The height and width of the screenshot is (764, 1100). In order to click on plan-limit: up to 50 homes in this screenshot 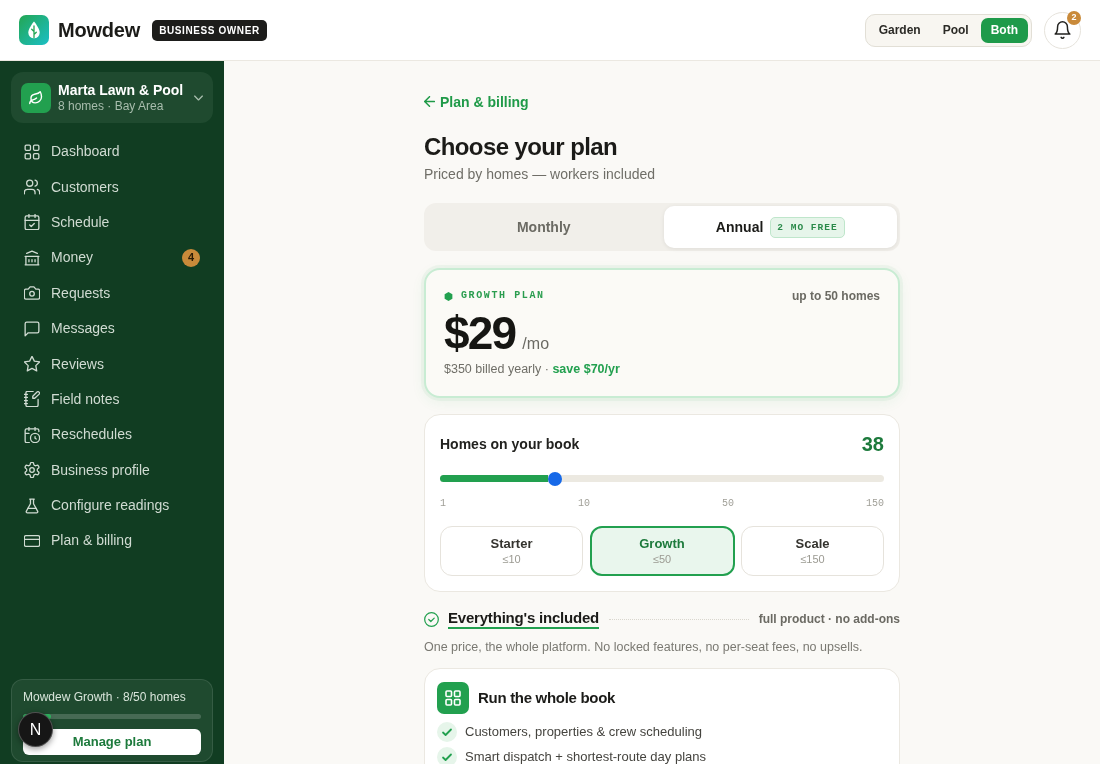, I will do `click(836, 296)`.